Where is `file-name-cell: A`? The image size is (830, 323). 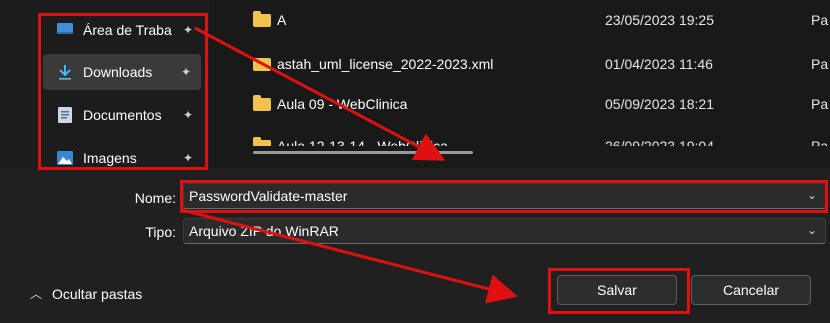 file-name-cell: A is located at coordinates (270, 19).